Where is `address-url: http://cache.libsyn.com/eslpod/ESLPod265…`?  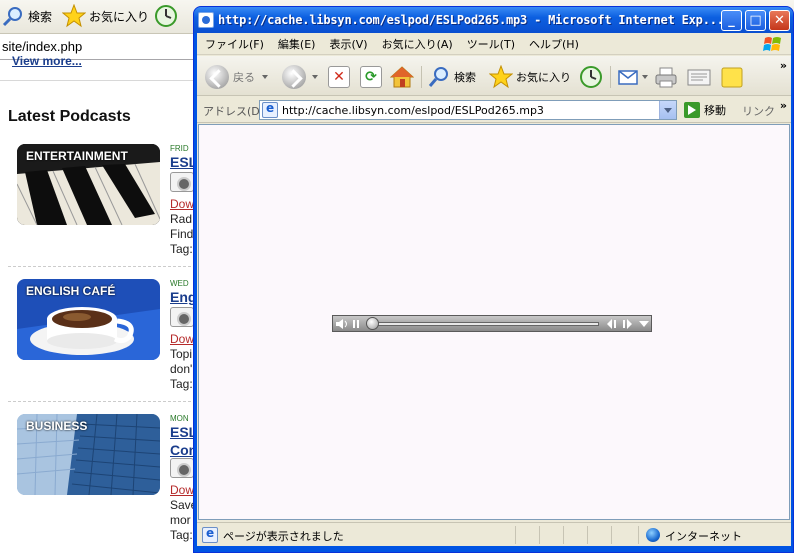
address-url: http://cache.libsyn.com/eslpod/ESLPod265… is located at coordinates (413, 110).